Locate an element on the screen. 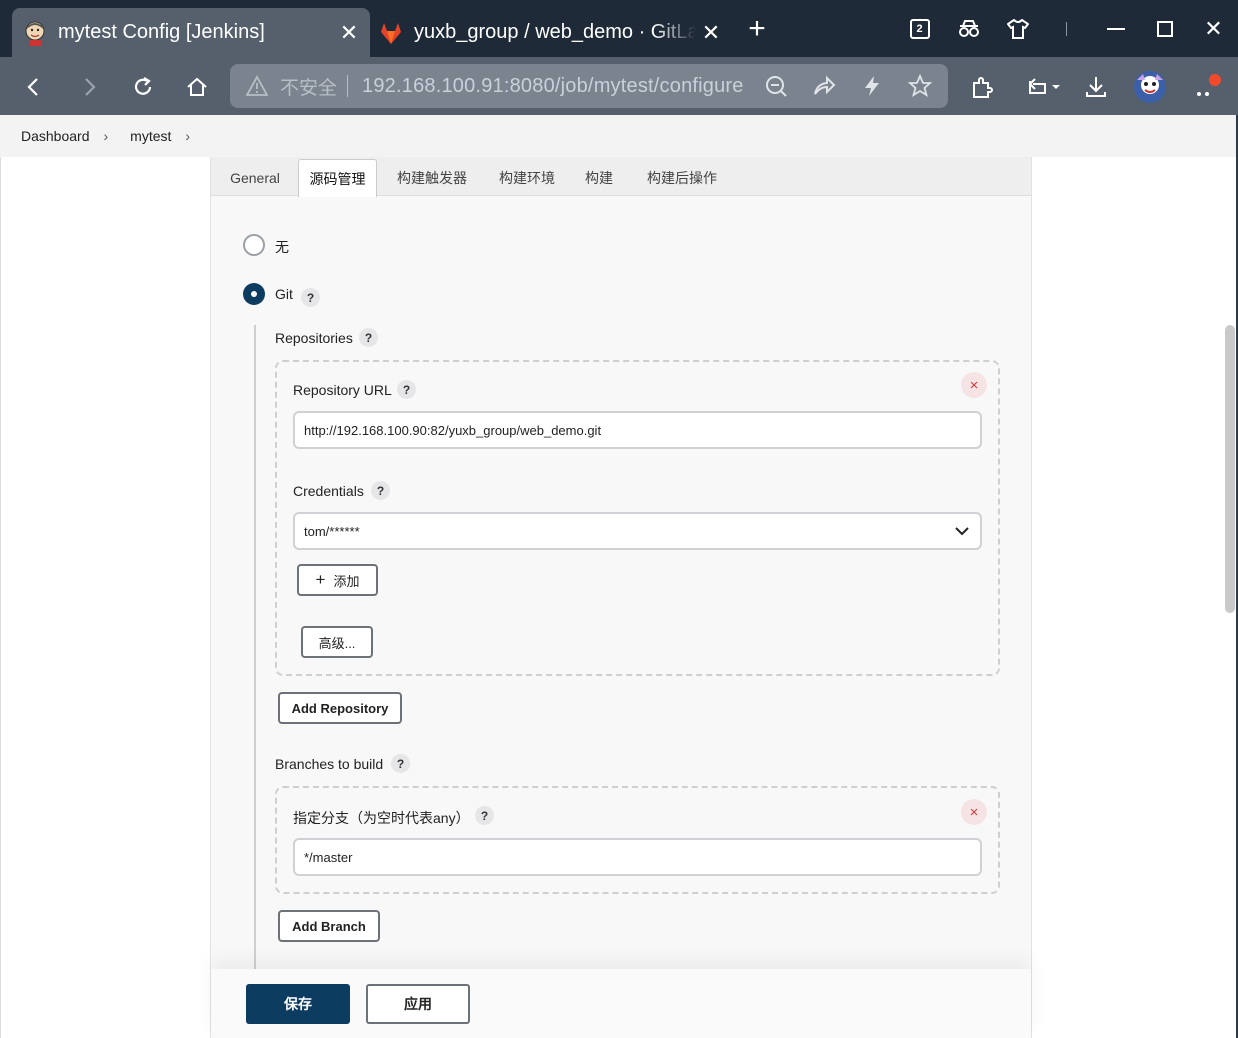  shirt-icon is located at coordinates (1017, 28).